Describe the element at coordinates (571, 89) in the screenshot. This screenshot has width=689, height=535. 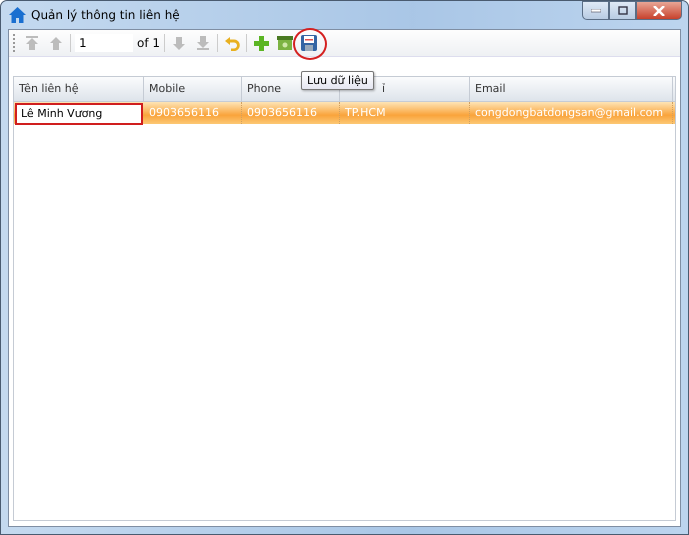
I see `column-header: Email` at that location.